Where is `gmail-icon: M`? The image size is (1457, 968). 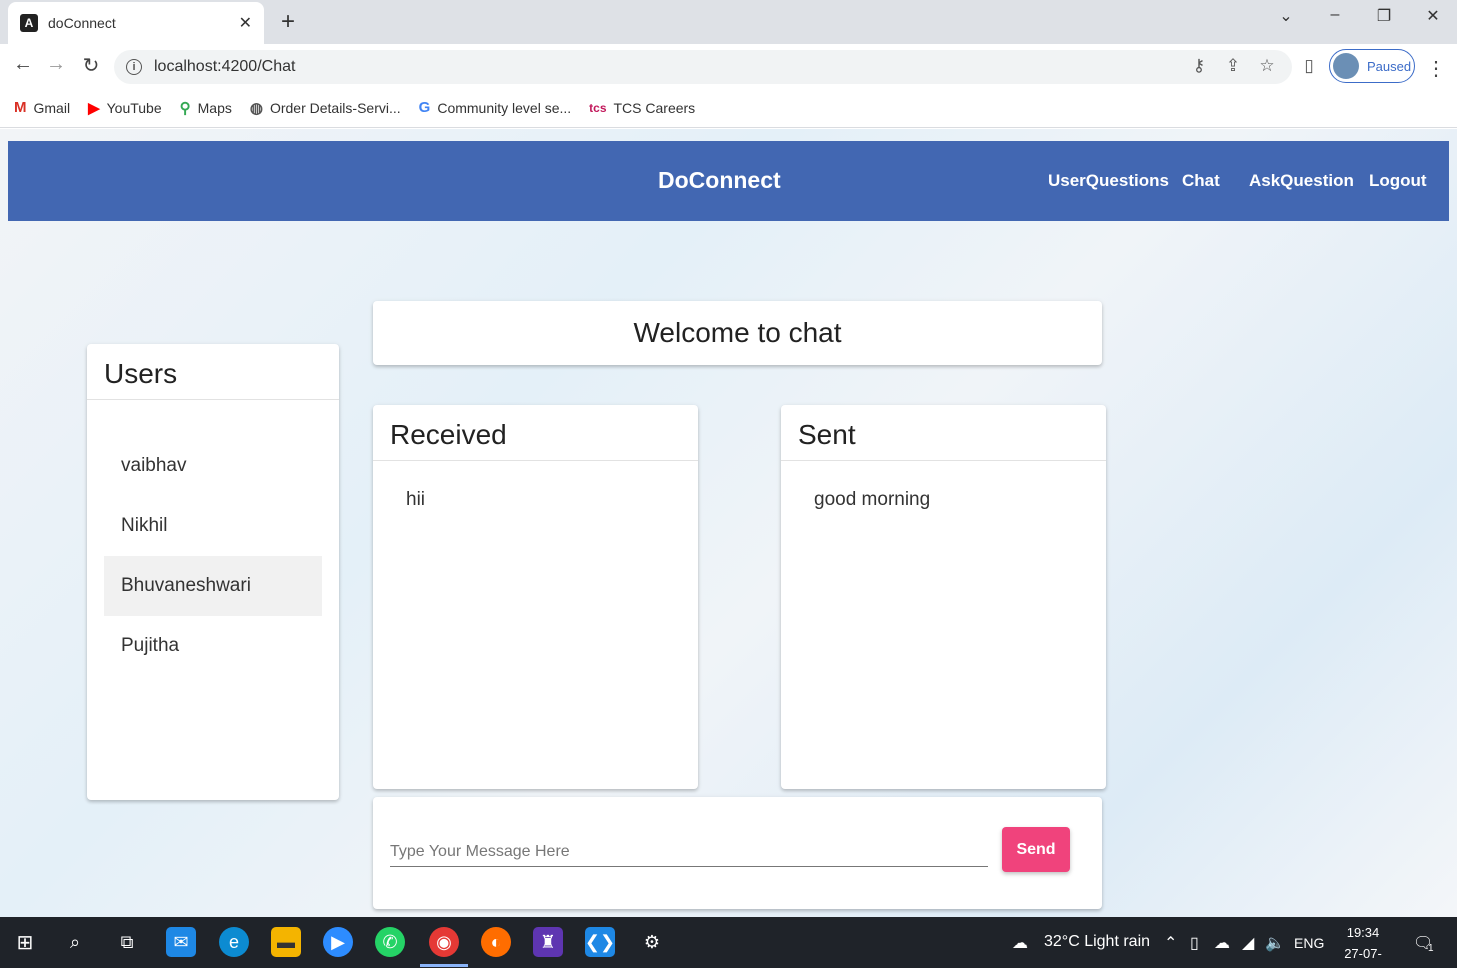 gmail-icon: M is located at coordinates (20, 107).